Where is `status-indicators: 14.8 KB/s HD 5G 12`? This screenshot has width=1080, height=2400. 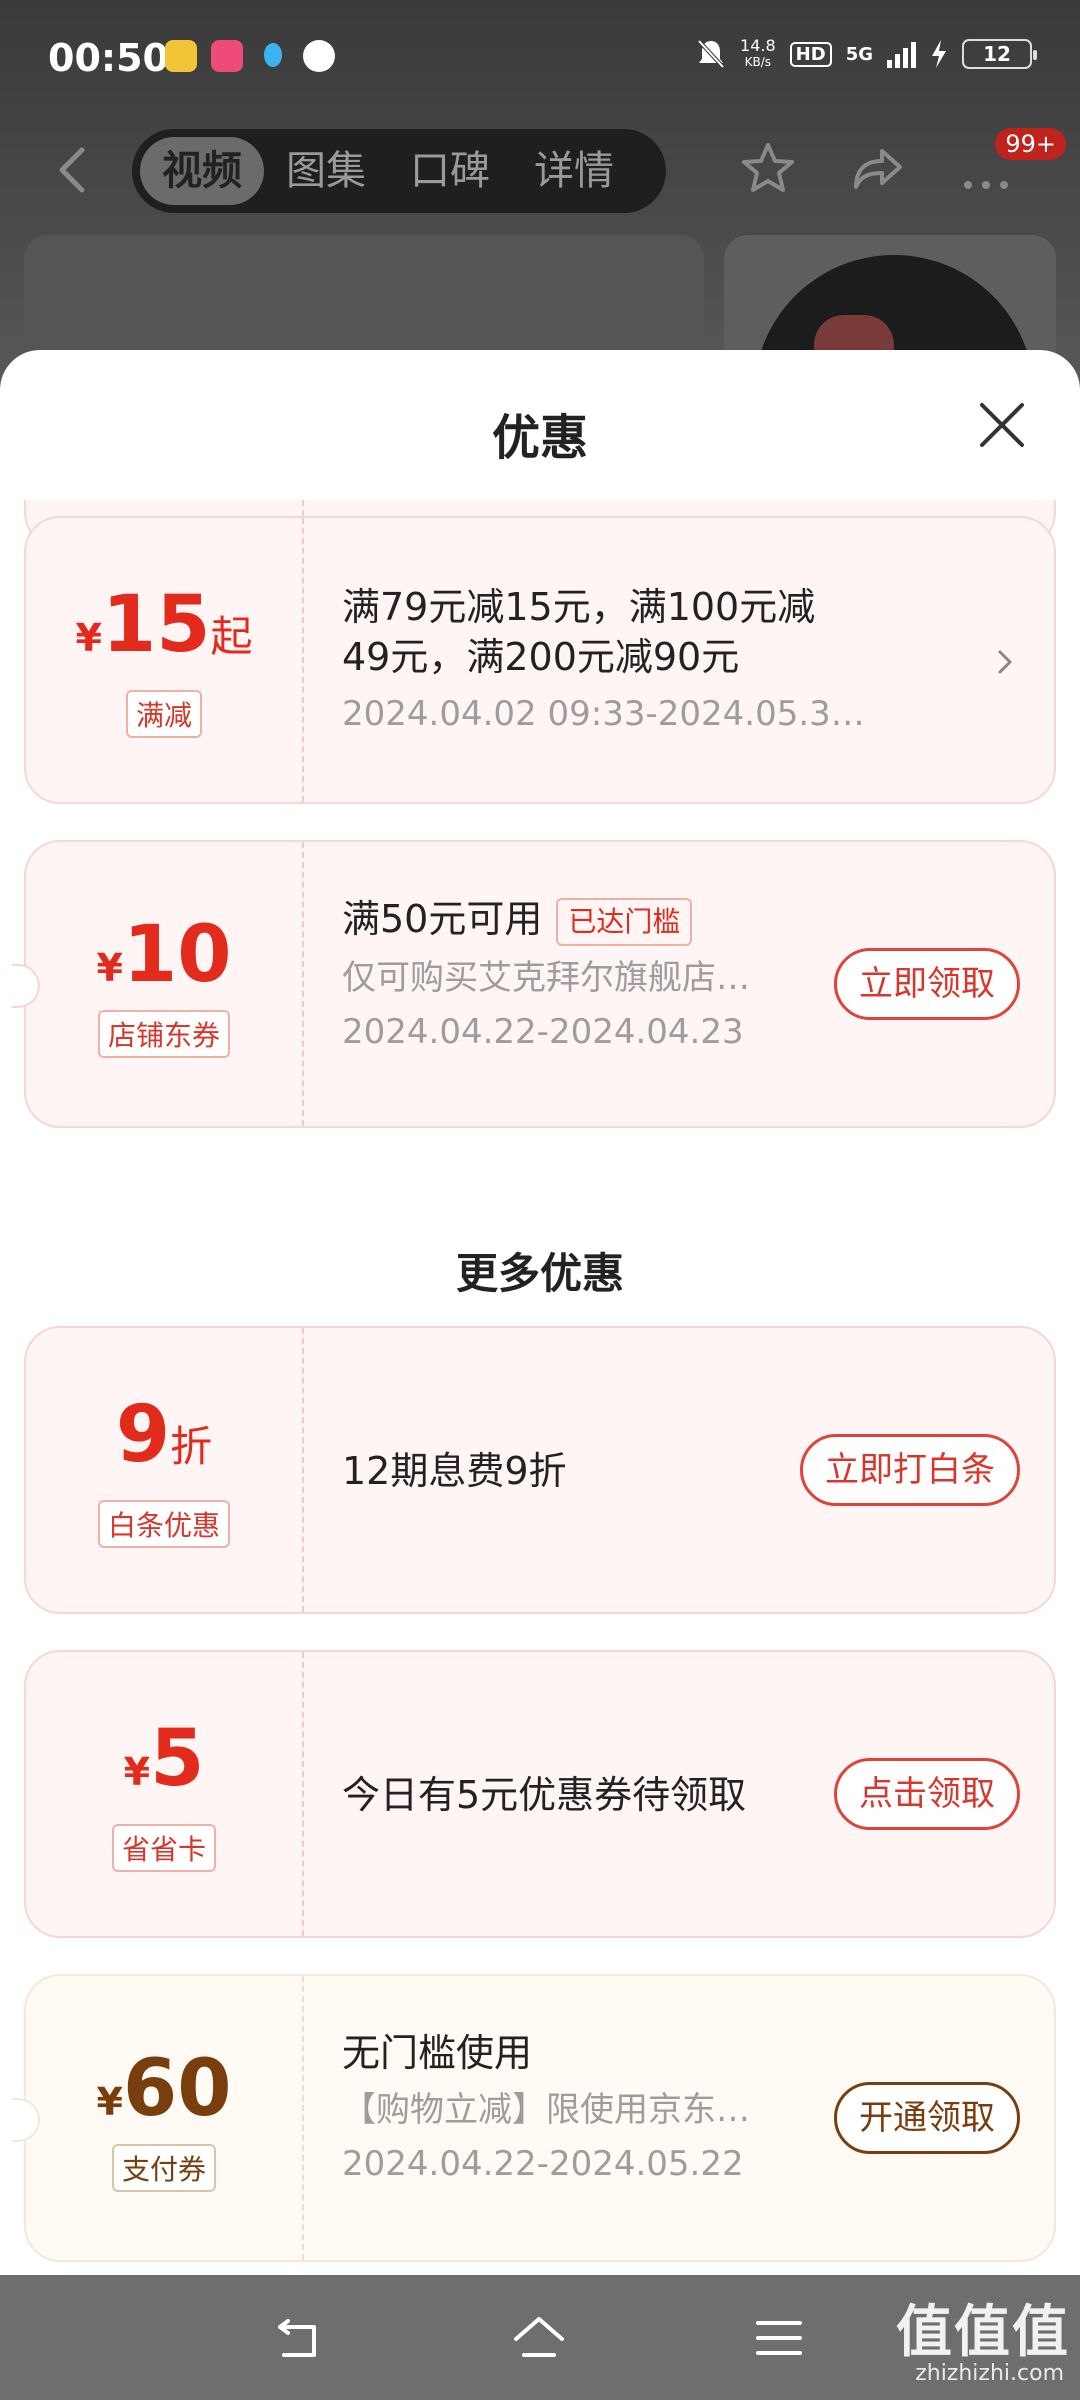
status-indicators: 14.8 KB/s HD 5G 12 is located at coordinates (866, 54).